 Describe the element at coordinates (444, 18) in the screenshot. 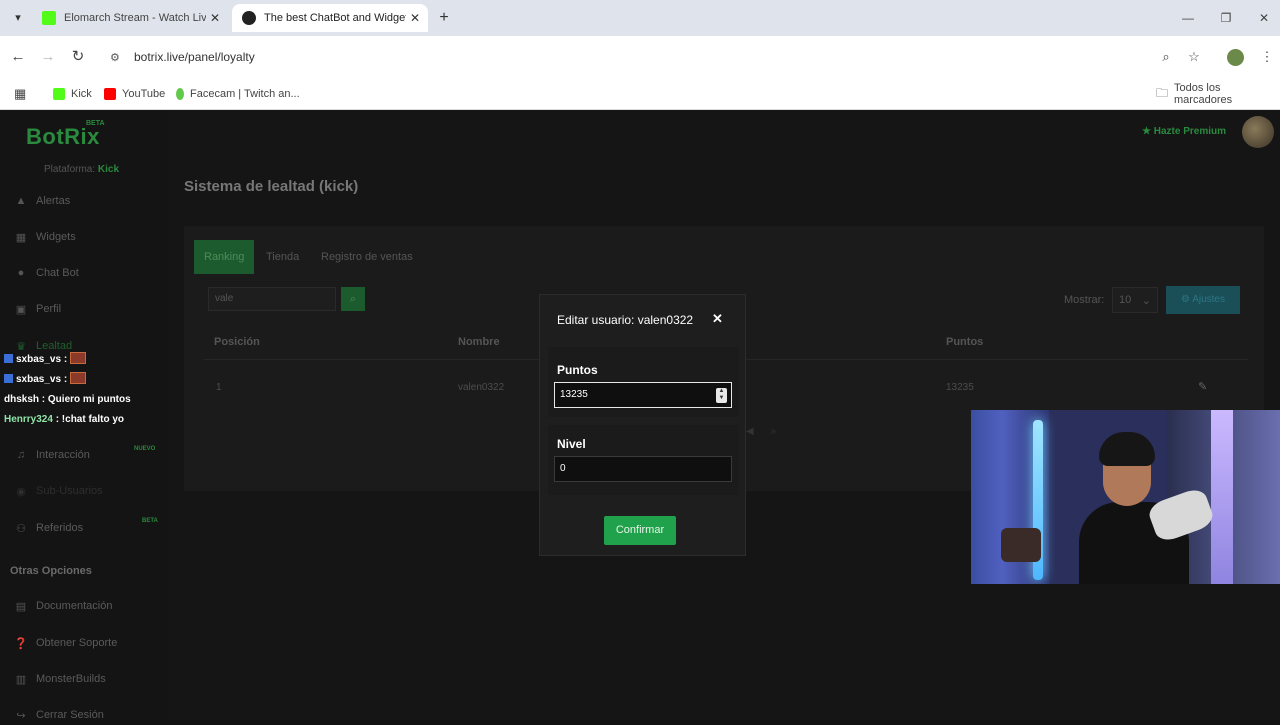

I see `new-tab-plus-icon: +` at that location.